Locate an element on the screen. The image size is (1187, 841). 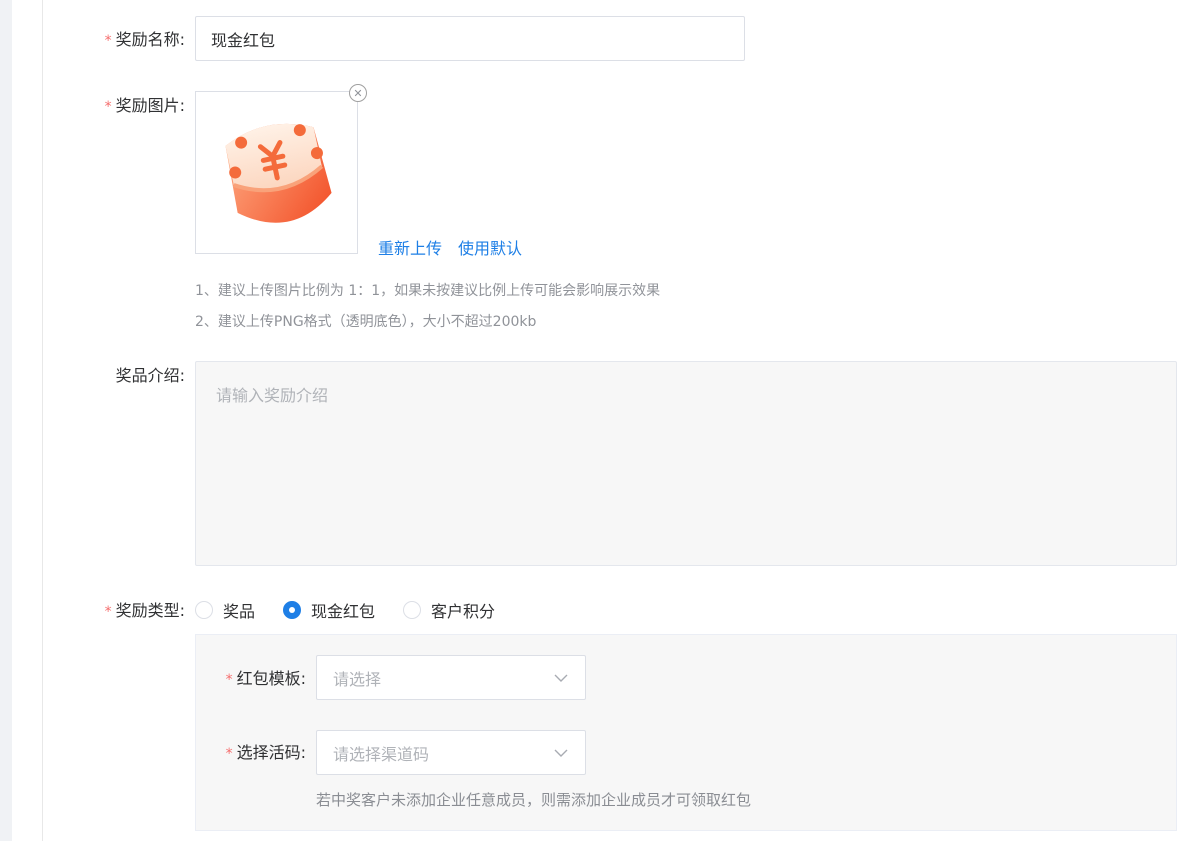
close-circle-icon: ✕ is located at coordinates (358, 93).